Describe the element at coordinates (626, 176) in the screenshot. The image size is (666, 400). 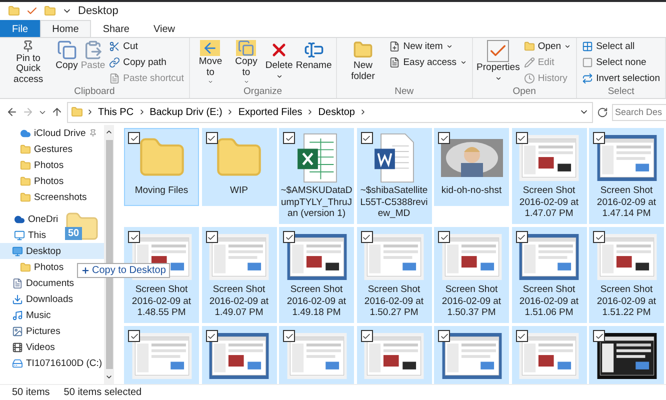
I see `file-tile: Screen Shot 2016-02-09 at 1.47.14 PM` at that location.